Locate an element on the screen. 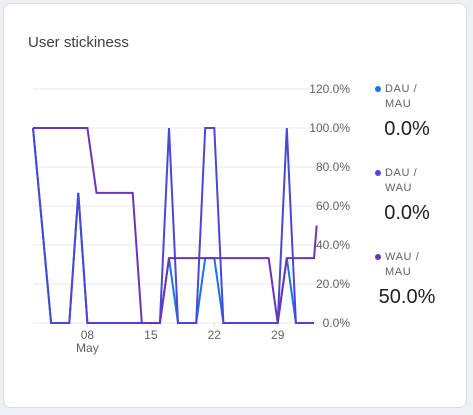 The width and height of the screenshot is (473, 415). legend-value-dau-wau: 0.0% is located at coordinates (407, 213).